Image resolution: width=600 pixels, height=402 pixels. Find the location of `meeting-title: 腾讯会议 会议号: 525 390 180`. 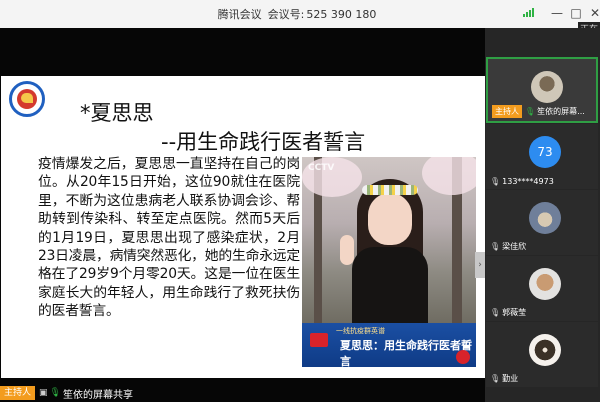

meeting-title: 腾讯会议 会议号: 525 390 180 is located at coordinates (300, 14).